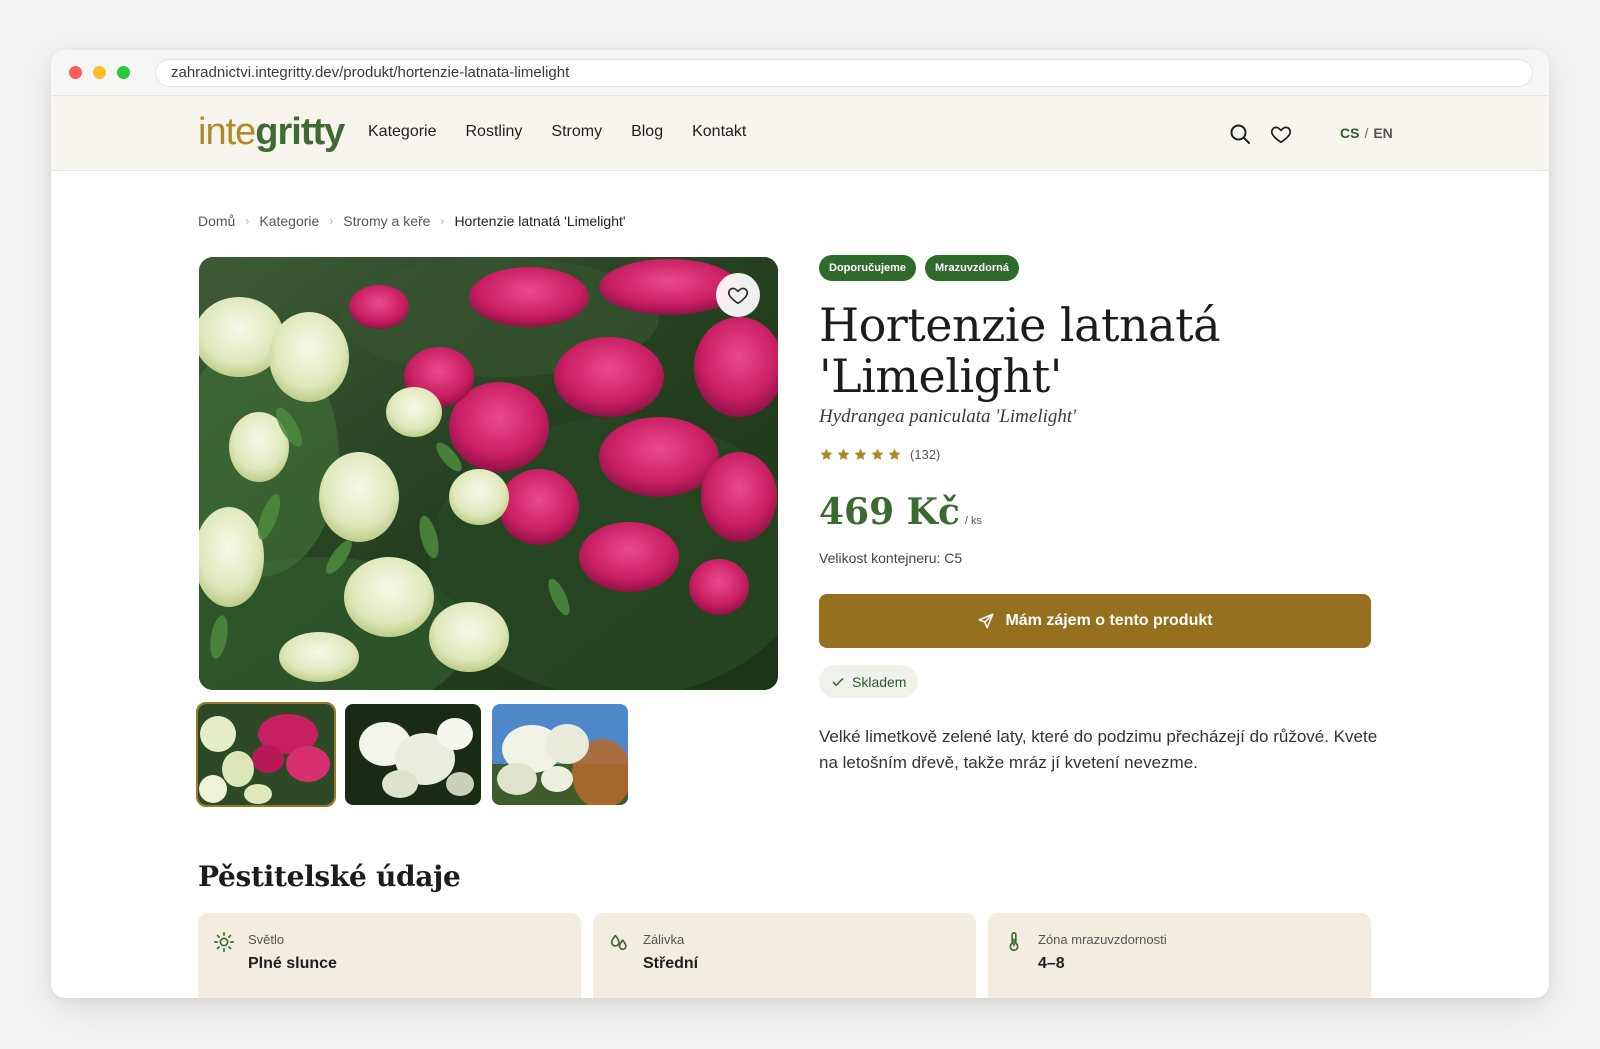  What do you see at coordinates (784, 955) in the screenshot?
I see `info-card-watering: Zálivka Střední` at bounding box center [784, 955].